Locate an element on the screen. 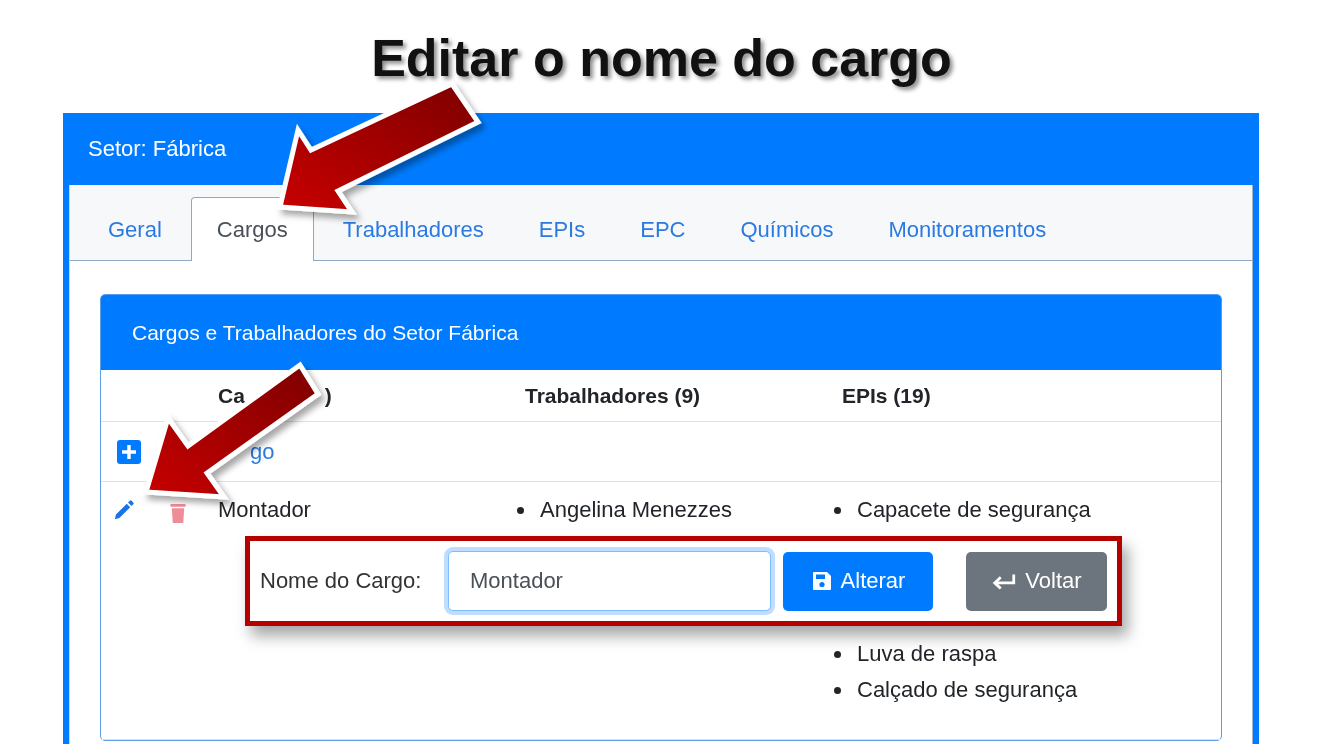 The height and width of the screenshot is (744, 1323). column-header: ) is located at coordinates (328, 395).